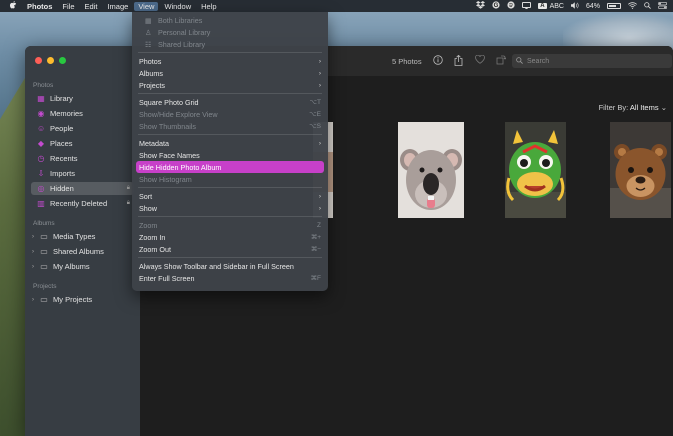 The height and width of the screenshot is (436, 673). What do you see at coordinates (230, 32) in the screenshot?
I see `menu-item-personal-library: ♙ Personal Library` at bounding box center [230, 32].